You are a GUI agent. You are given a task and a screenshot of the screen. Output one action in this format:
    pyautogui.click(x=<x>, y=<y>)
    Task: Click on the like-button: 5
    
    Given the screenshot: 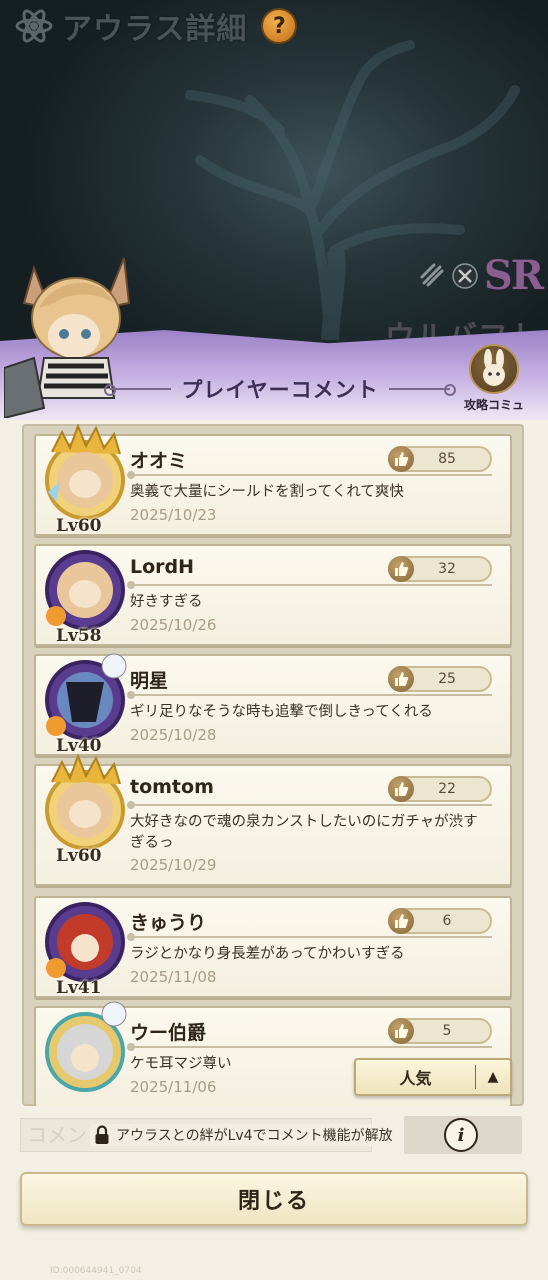 What is the action you would take?
    pyautogui.click(x=440, y=1031)
    